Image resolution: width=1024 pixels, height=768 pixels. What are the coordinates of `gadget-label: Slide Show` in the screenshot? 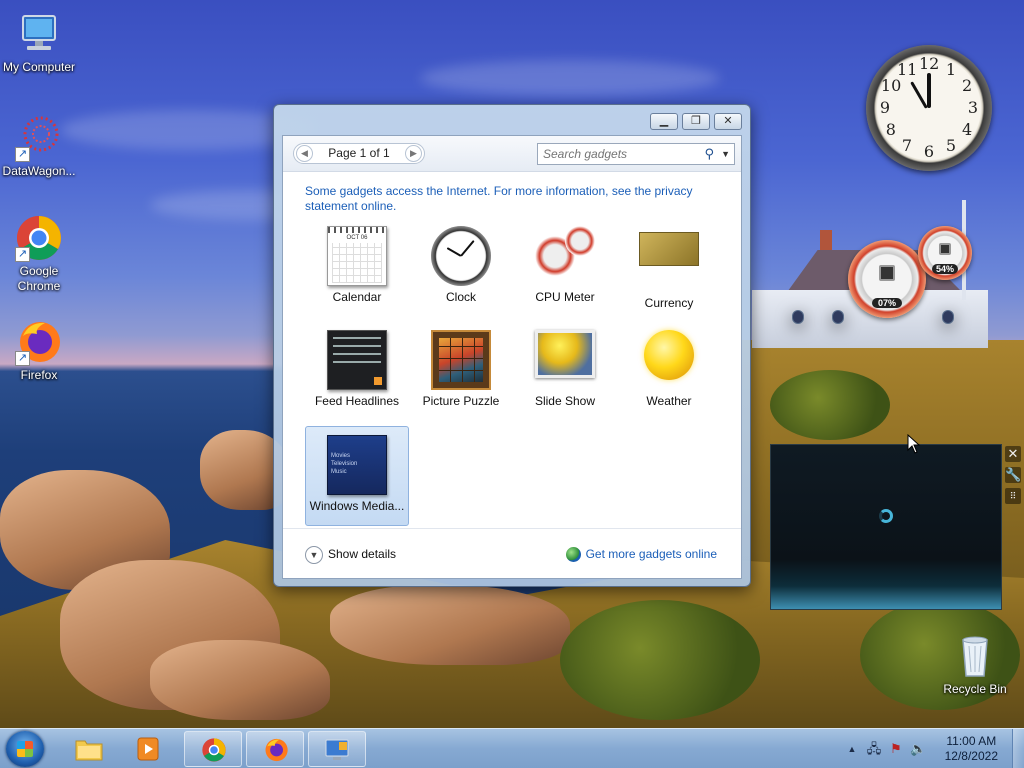 It's located at (565, 401).